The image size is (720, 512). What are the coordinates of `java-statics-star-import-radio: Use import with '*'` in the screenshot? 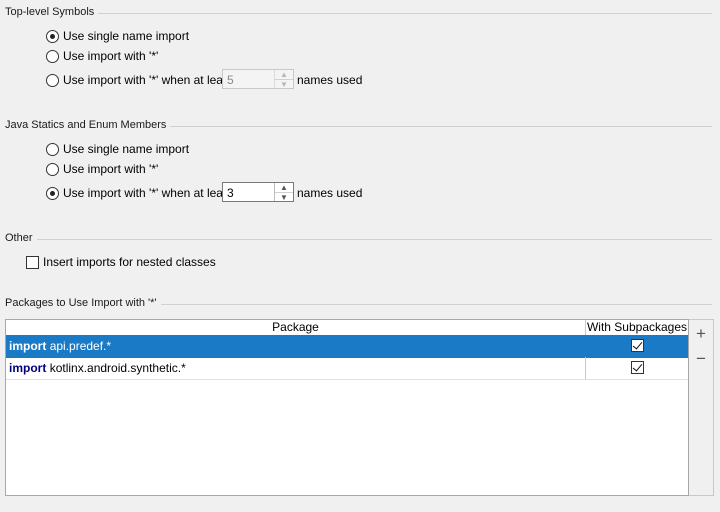 It's located at (102, 169).